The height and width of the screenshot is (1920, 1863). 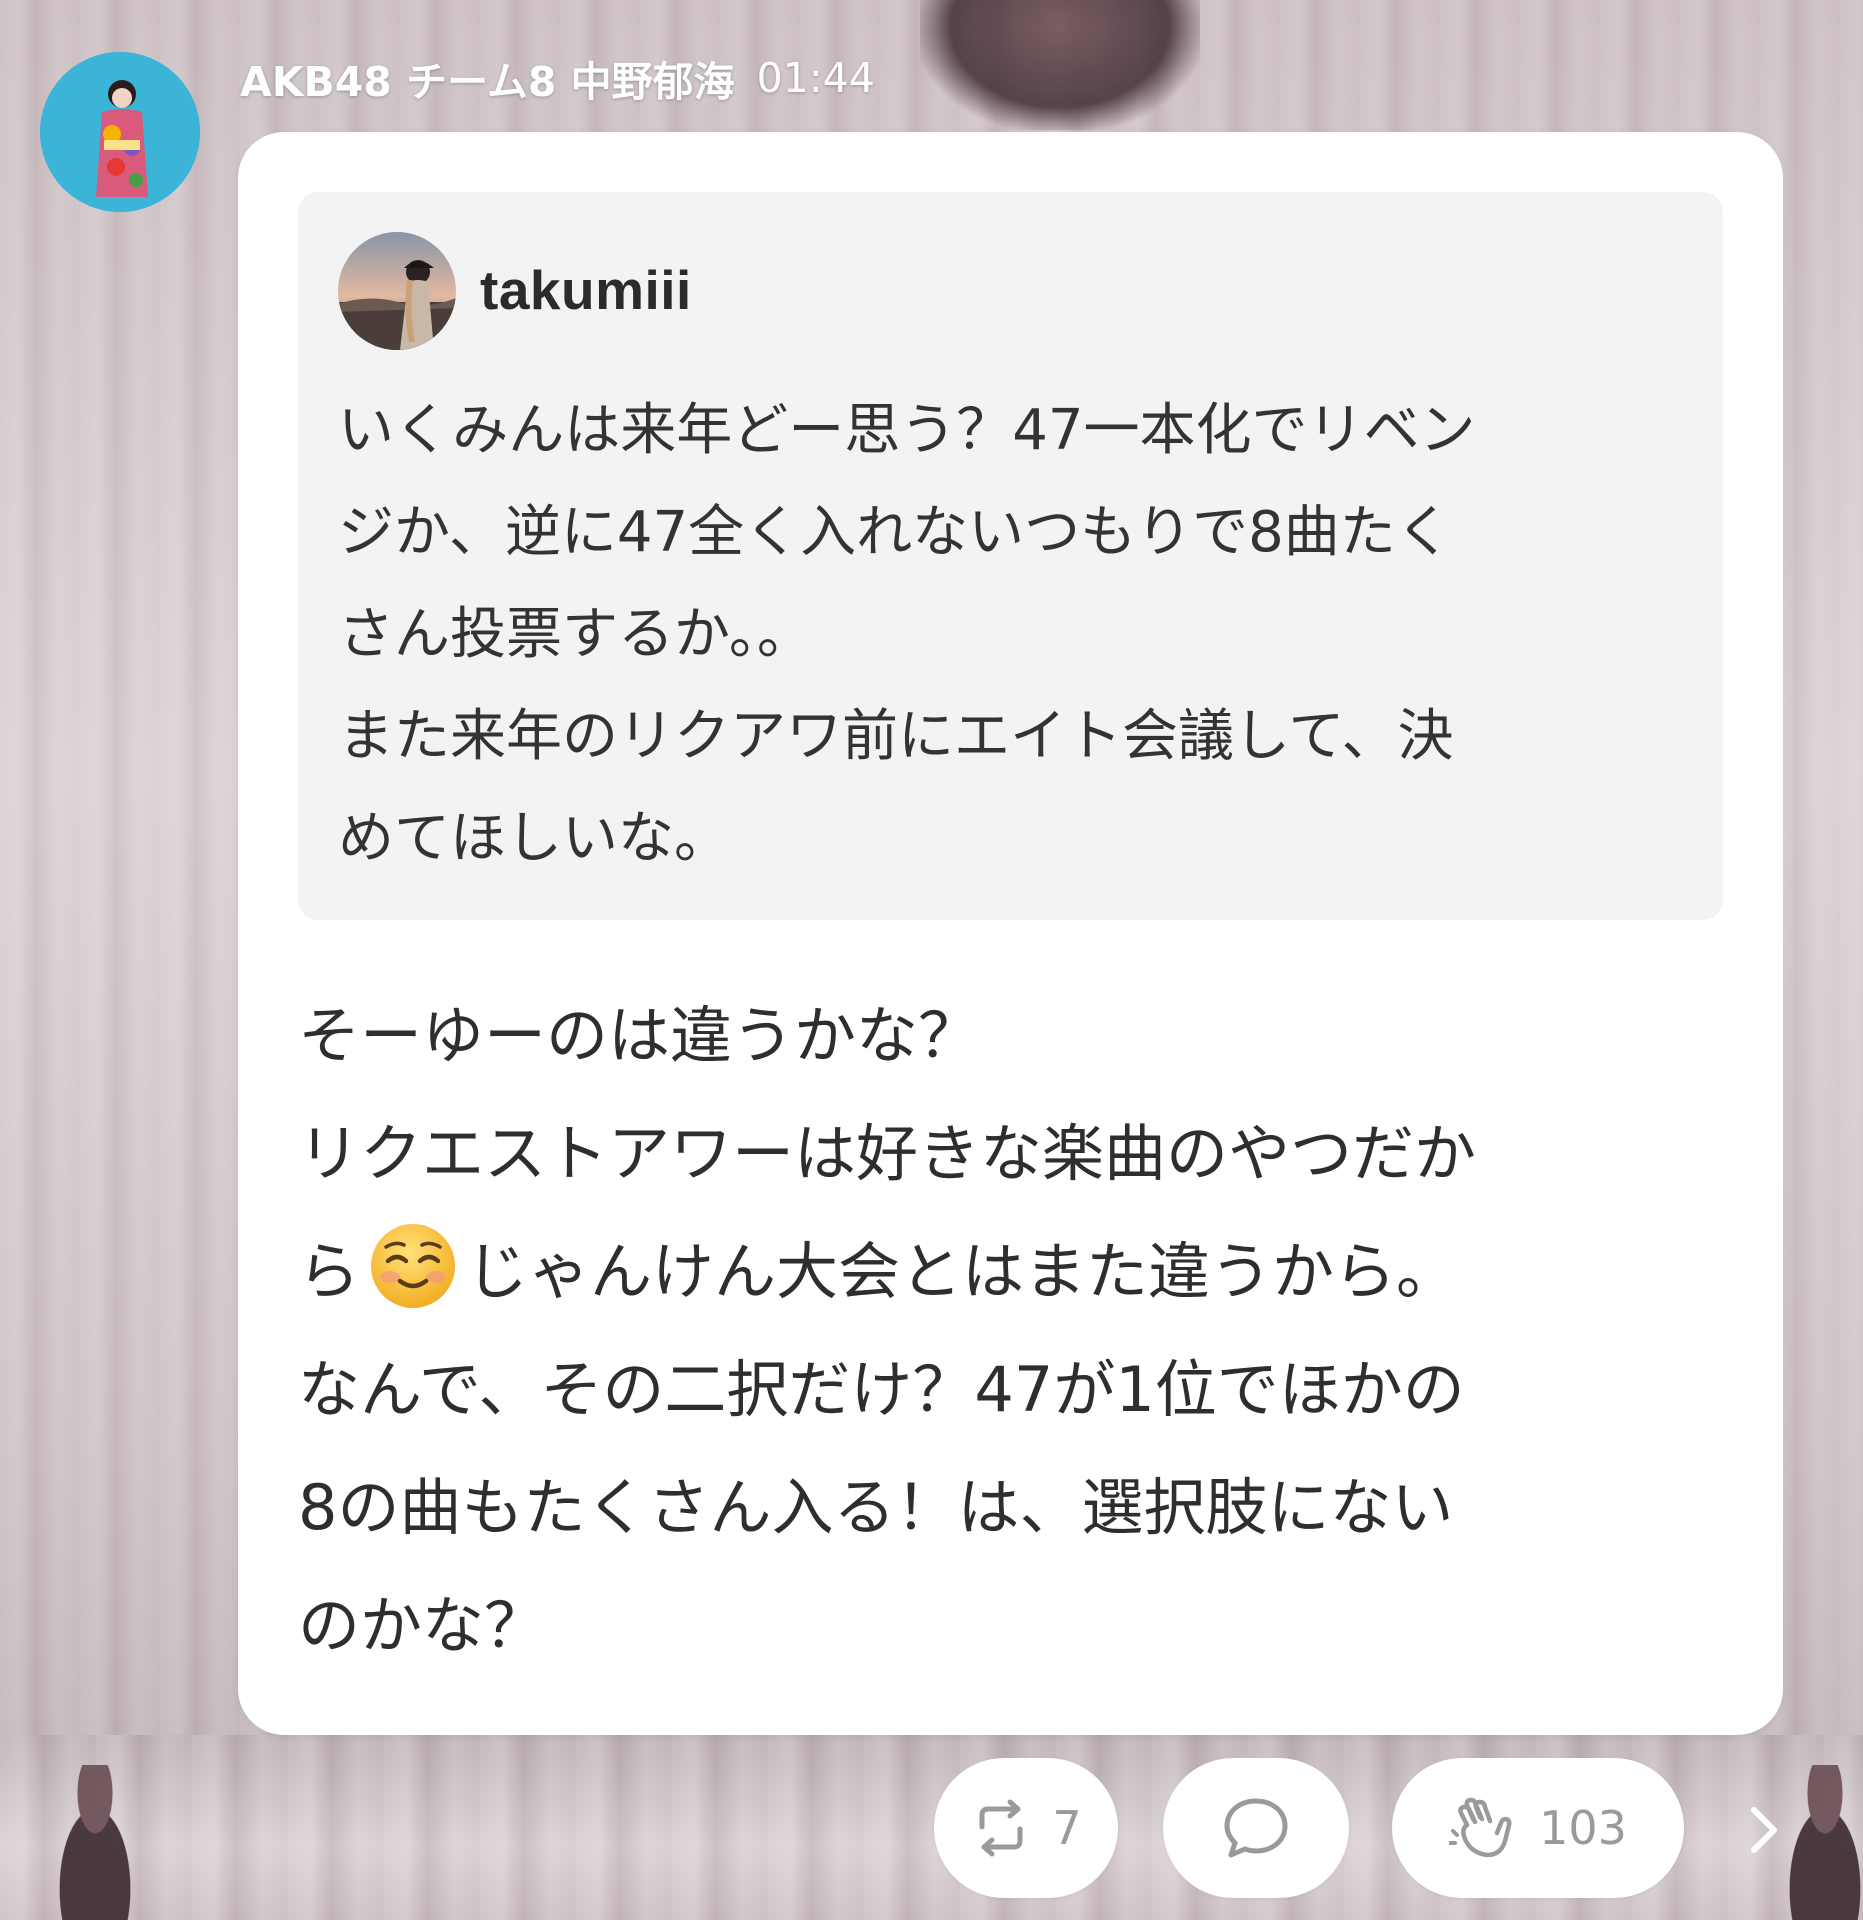 What do you see at coordinates (586, 290) in the screenshot?
I see `quoted-username: takumiii` at bounding box center [586, 290].